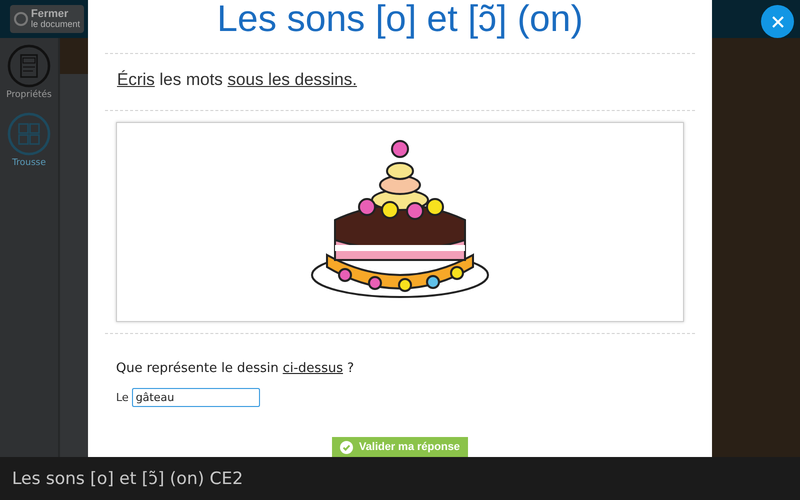  I want to click on document-title: Les sons [o] et [ɔ̃] (on) CE2, so click(128, 478).